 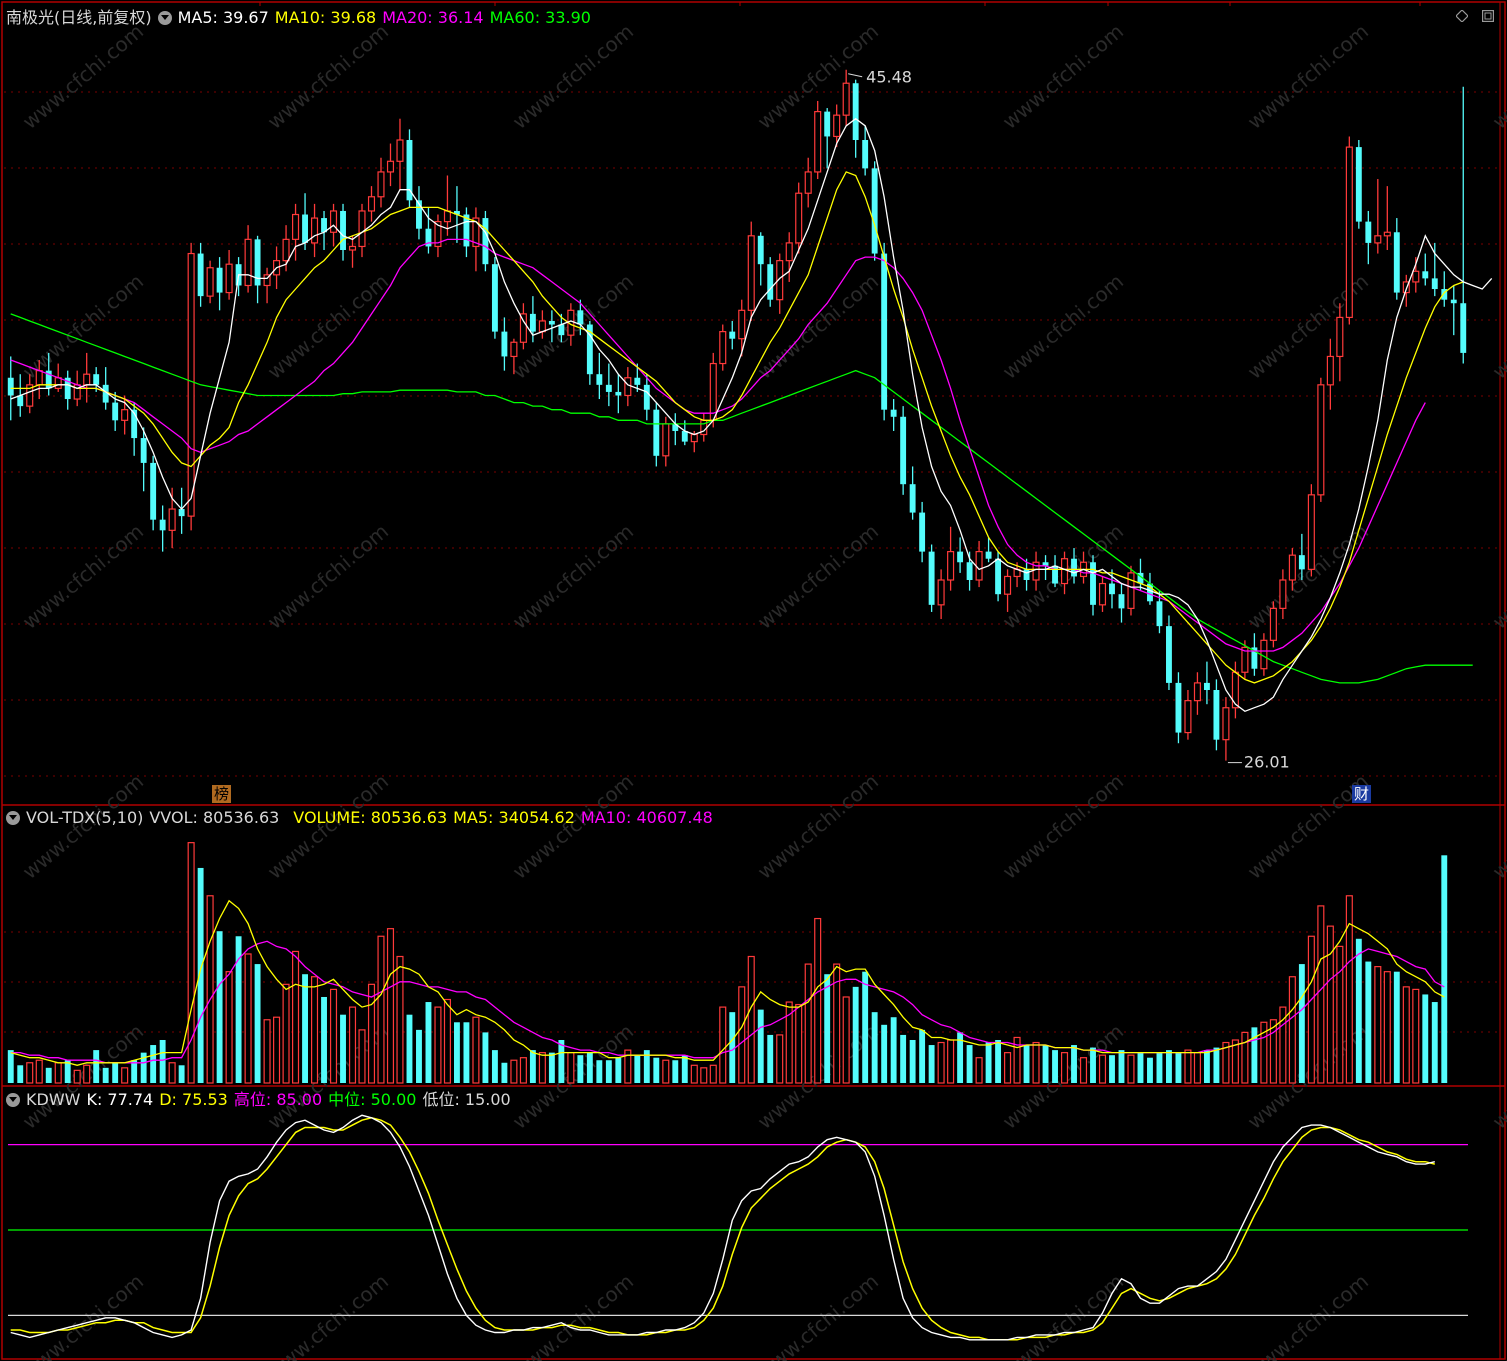 What do you see at coordinates (278, 1099) in the screenshot?
I see `high-level-readout: 高位: 85.00` at bounding box center [278, 1099].